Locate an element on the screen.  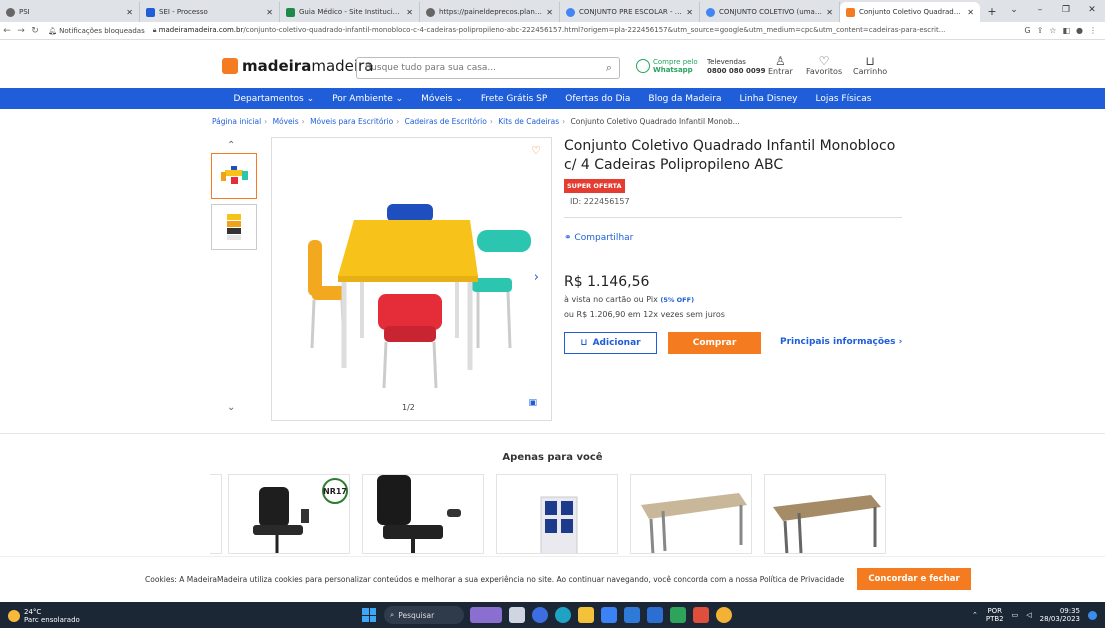
product-card: NR17 is located at coordinates (289, 514).